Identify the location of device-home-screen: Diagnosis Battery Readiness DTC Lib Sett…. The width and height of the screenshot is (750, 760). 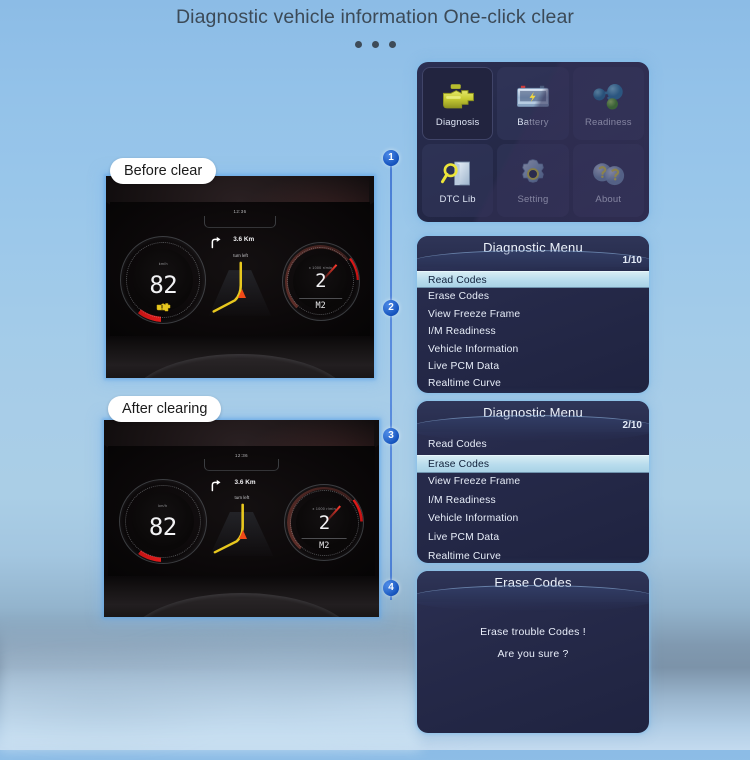
(533, 142).